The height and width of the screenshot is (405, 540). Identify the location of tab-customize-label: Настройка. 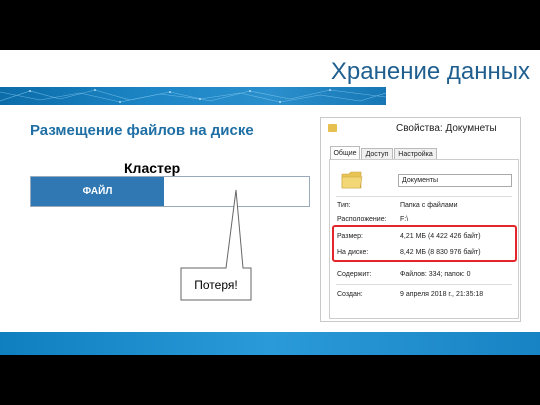
(415, 154).